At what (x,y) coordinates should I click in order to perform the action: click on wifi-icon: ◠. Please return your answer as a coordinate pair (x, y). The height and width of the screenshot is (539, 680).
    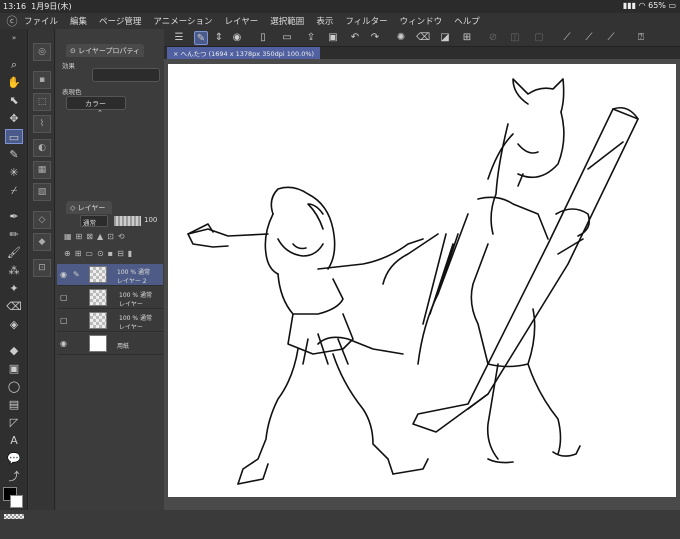
    Looking at the image, I should click on (642, 5).